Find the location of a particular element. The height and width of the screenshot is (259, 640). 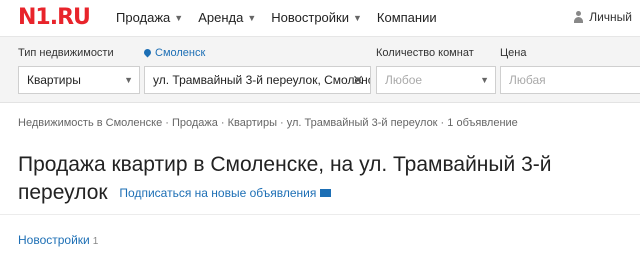

price-select: Любая is located at coordinates (570, 80).